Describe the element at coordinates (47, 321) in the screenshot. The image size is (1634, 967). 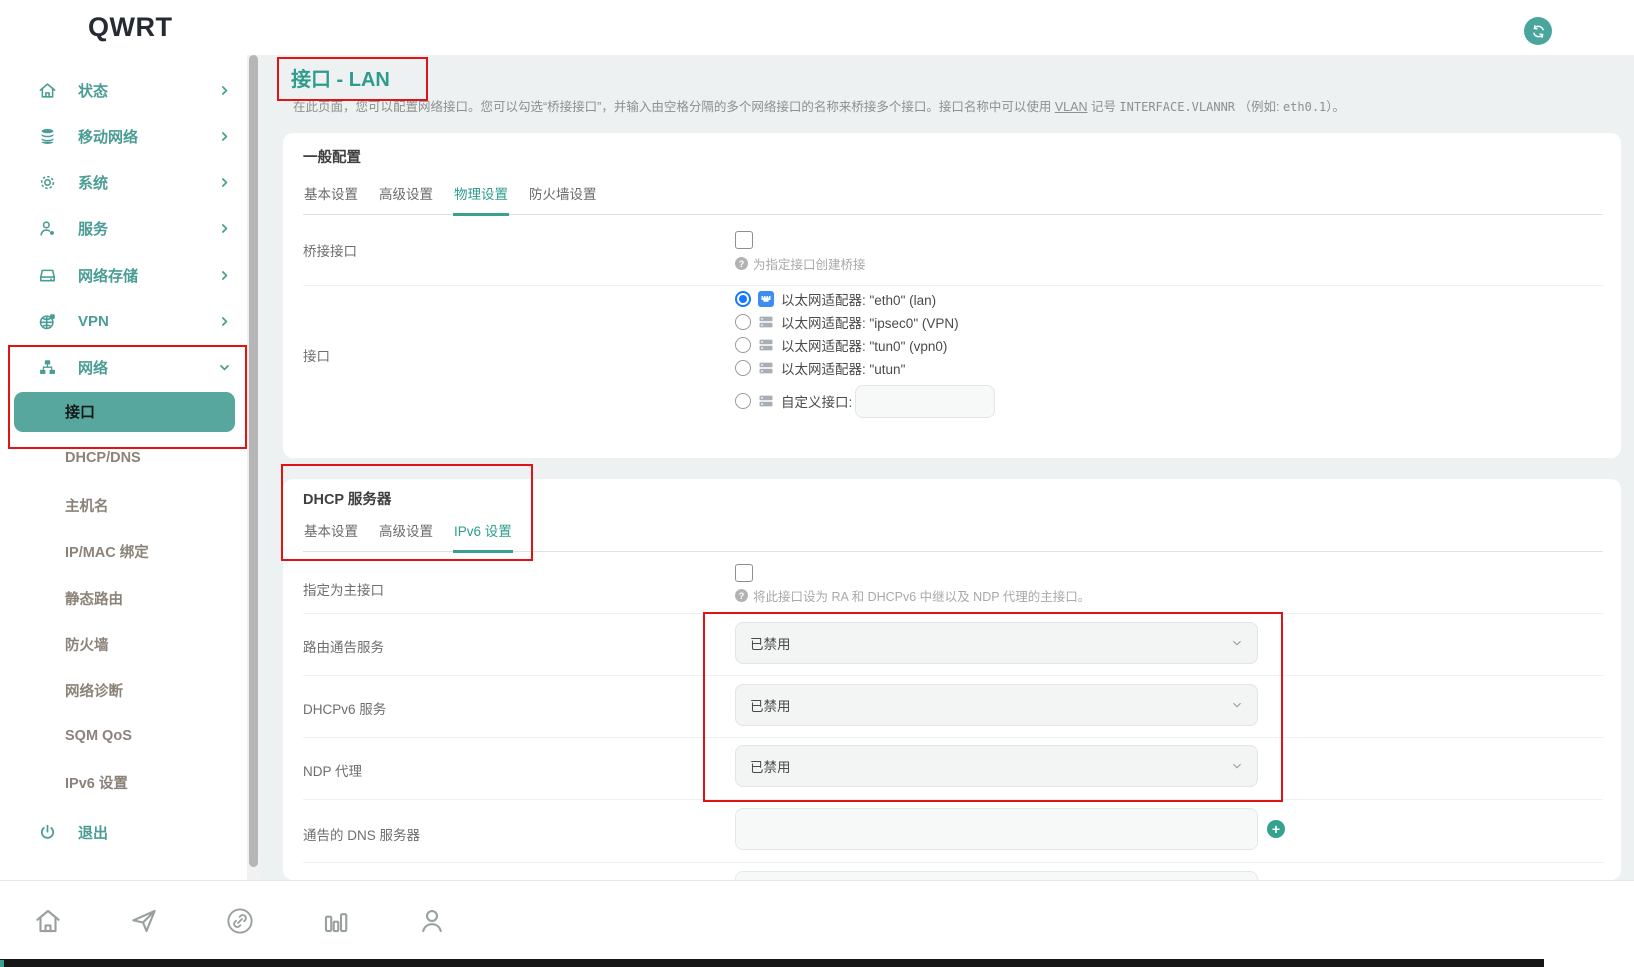
I see `globe-icon` at that location.